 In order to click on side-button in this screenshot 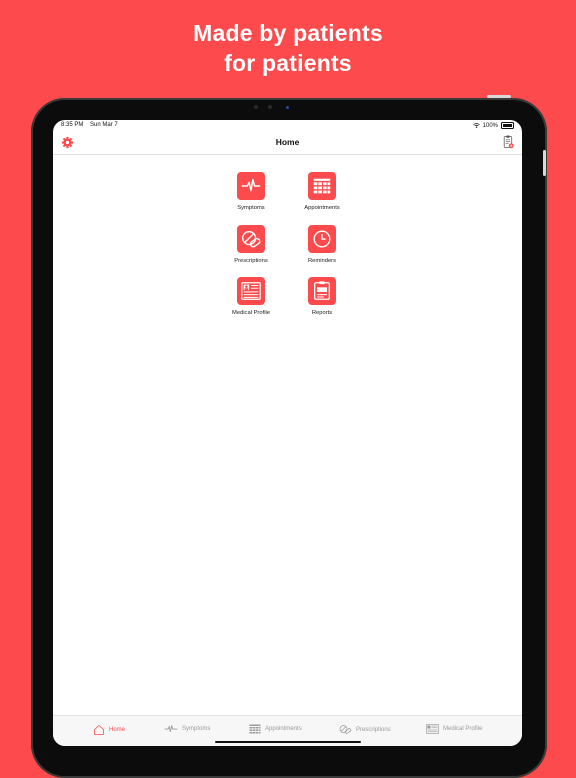, I will do `click(544, 163)`.